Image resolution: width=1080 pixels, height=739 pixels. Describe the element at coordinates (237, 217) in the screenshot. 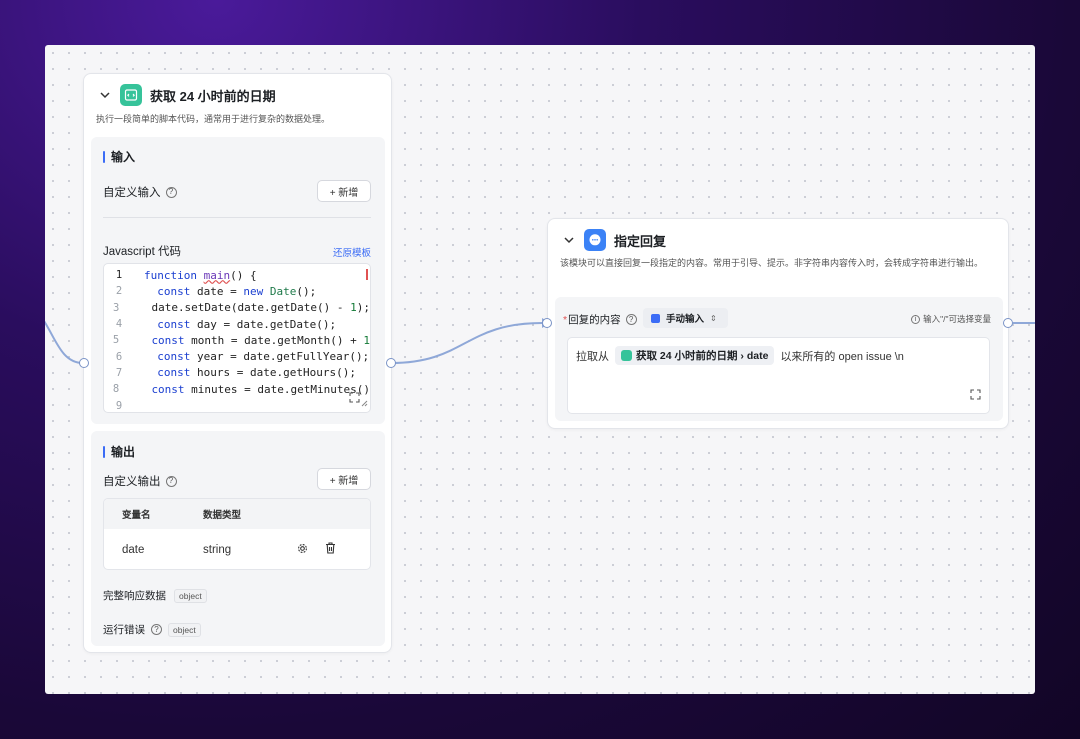

I see `divider` at that location.